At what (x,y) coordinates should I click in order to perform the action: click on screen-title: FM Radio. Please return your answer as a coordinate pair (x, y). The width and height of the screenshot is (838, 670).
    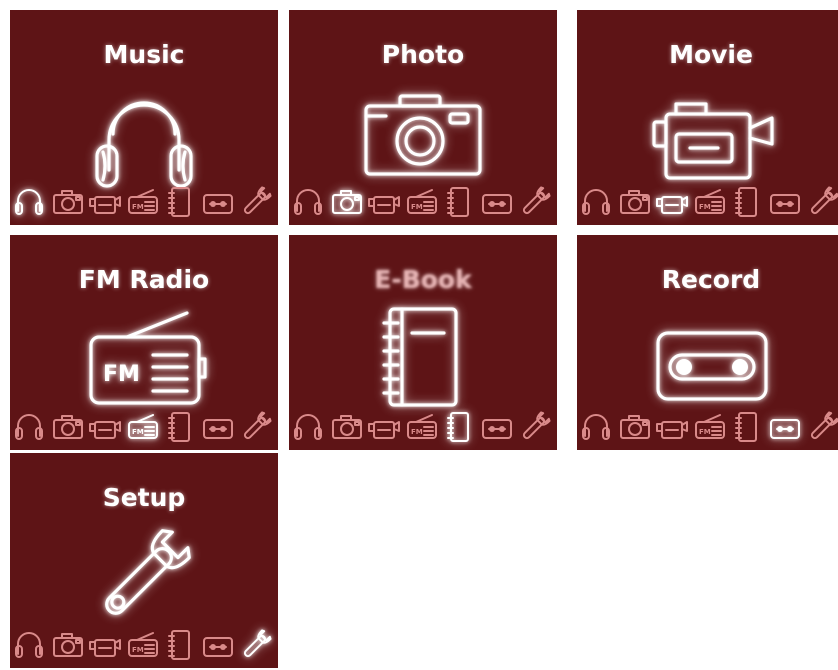
    Looking at the image, I should click on (144, 279).